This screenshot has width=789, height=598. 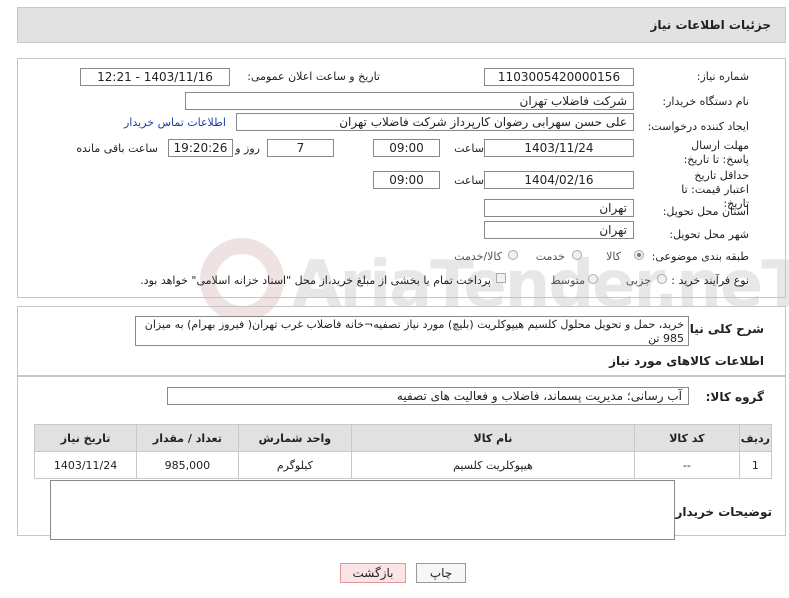 What do you see at coordinates (755, 438) in the screenshot?
I see `col-row: ردیف` at bounding box center [755, 438].